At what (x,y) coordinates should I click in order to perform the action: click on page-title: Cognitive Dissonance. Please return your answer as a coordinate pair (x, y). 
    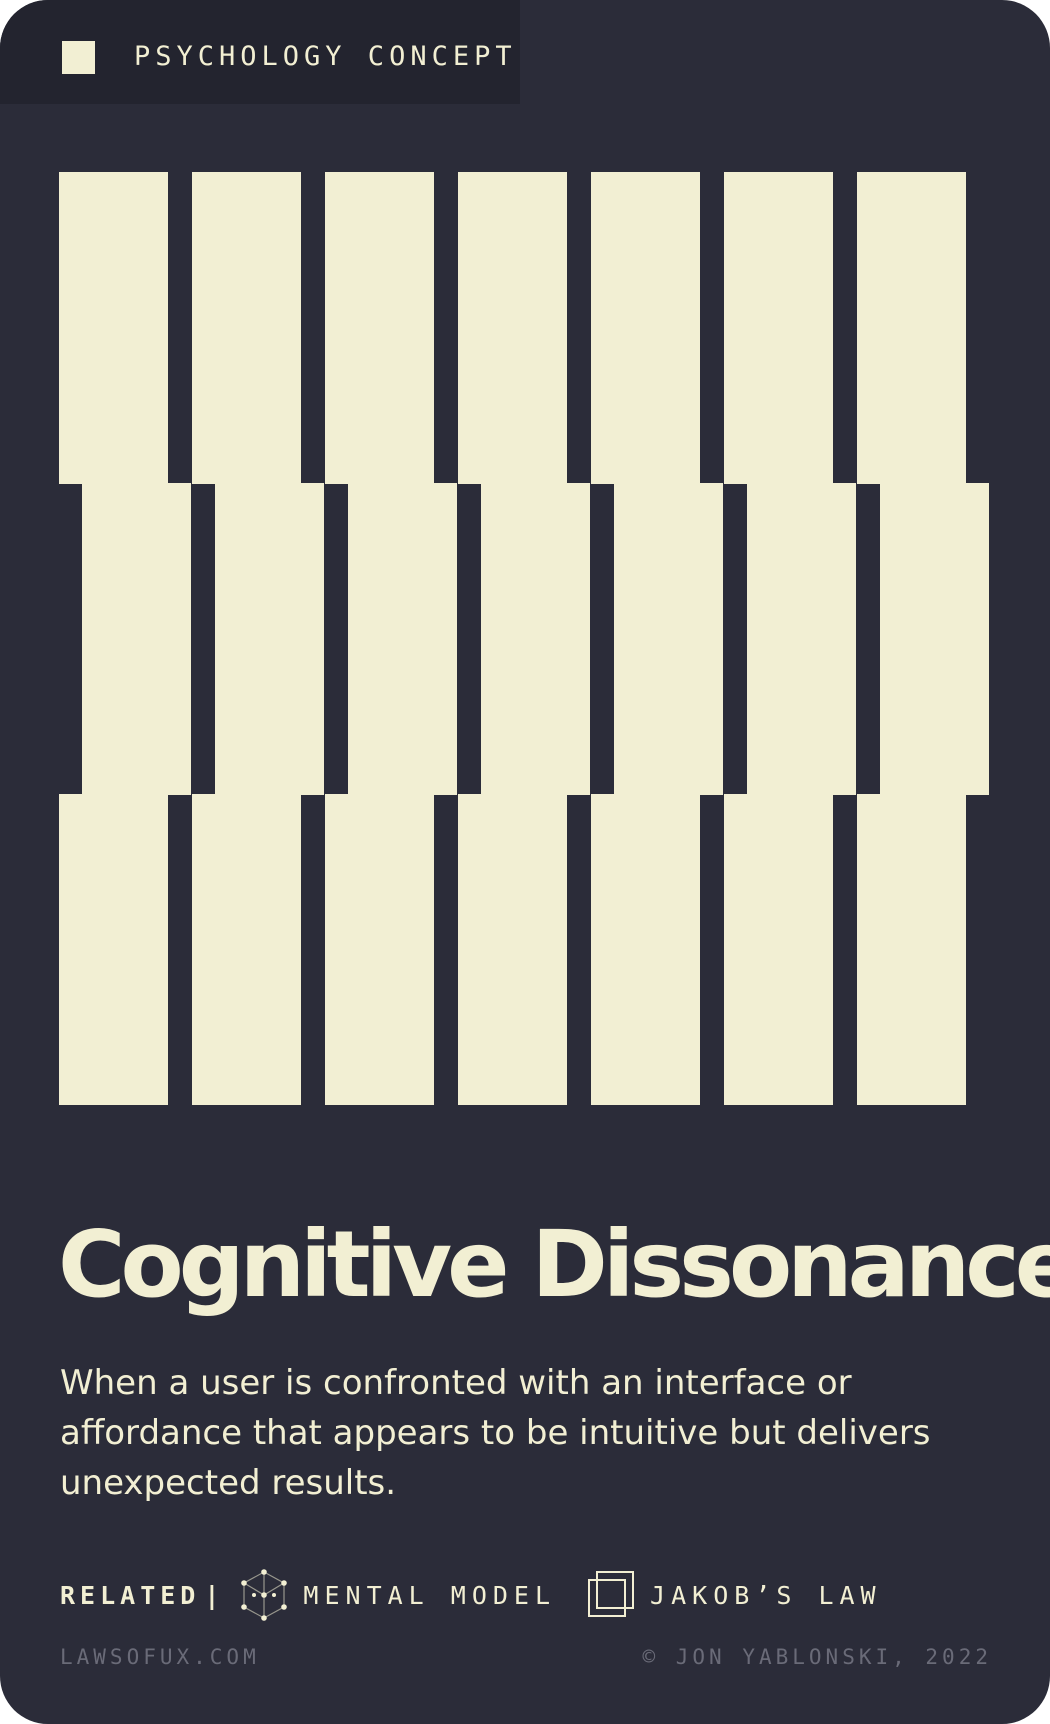
    Looking at the image, I should click on (554, 1264).